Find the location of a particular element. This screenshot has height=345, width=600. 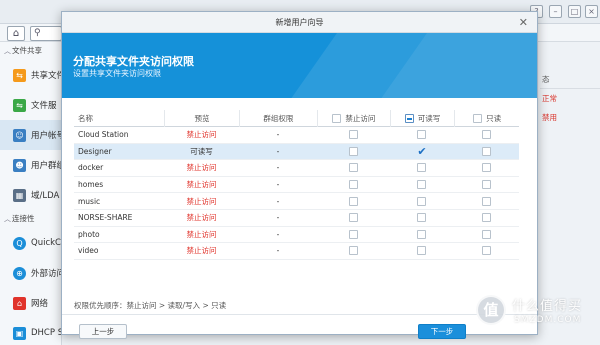

table-row: Designer 可读写 - ✔ is located at coordinates (296, 152).